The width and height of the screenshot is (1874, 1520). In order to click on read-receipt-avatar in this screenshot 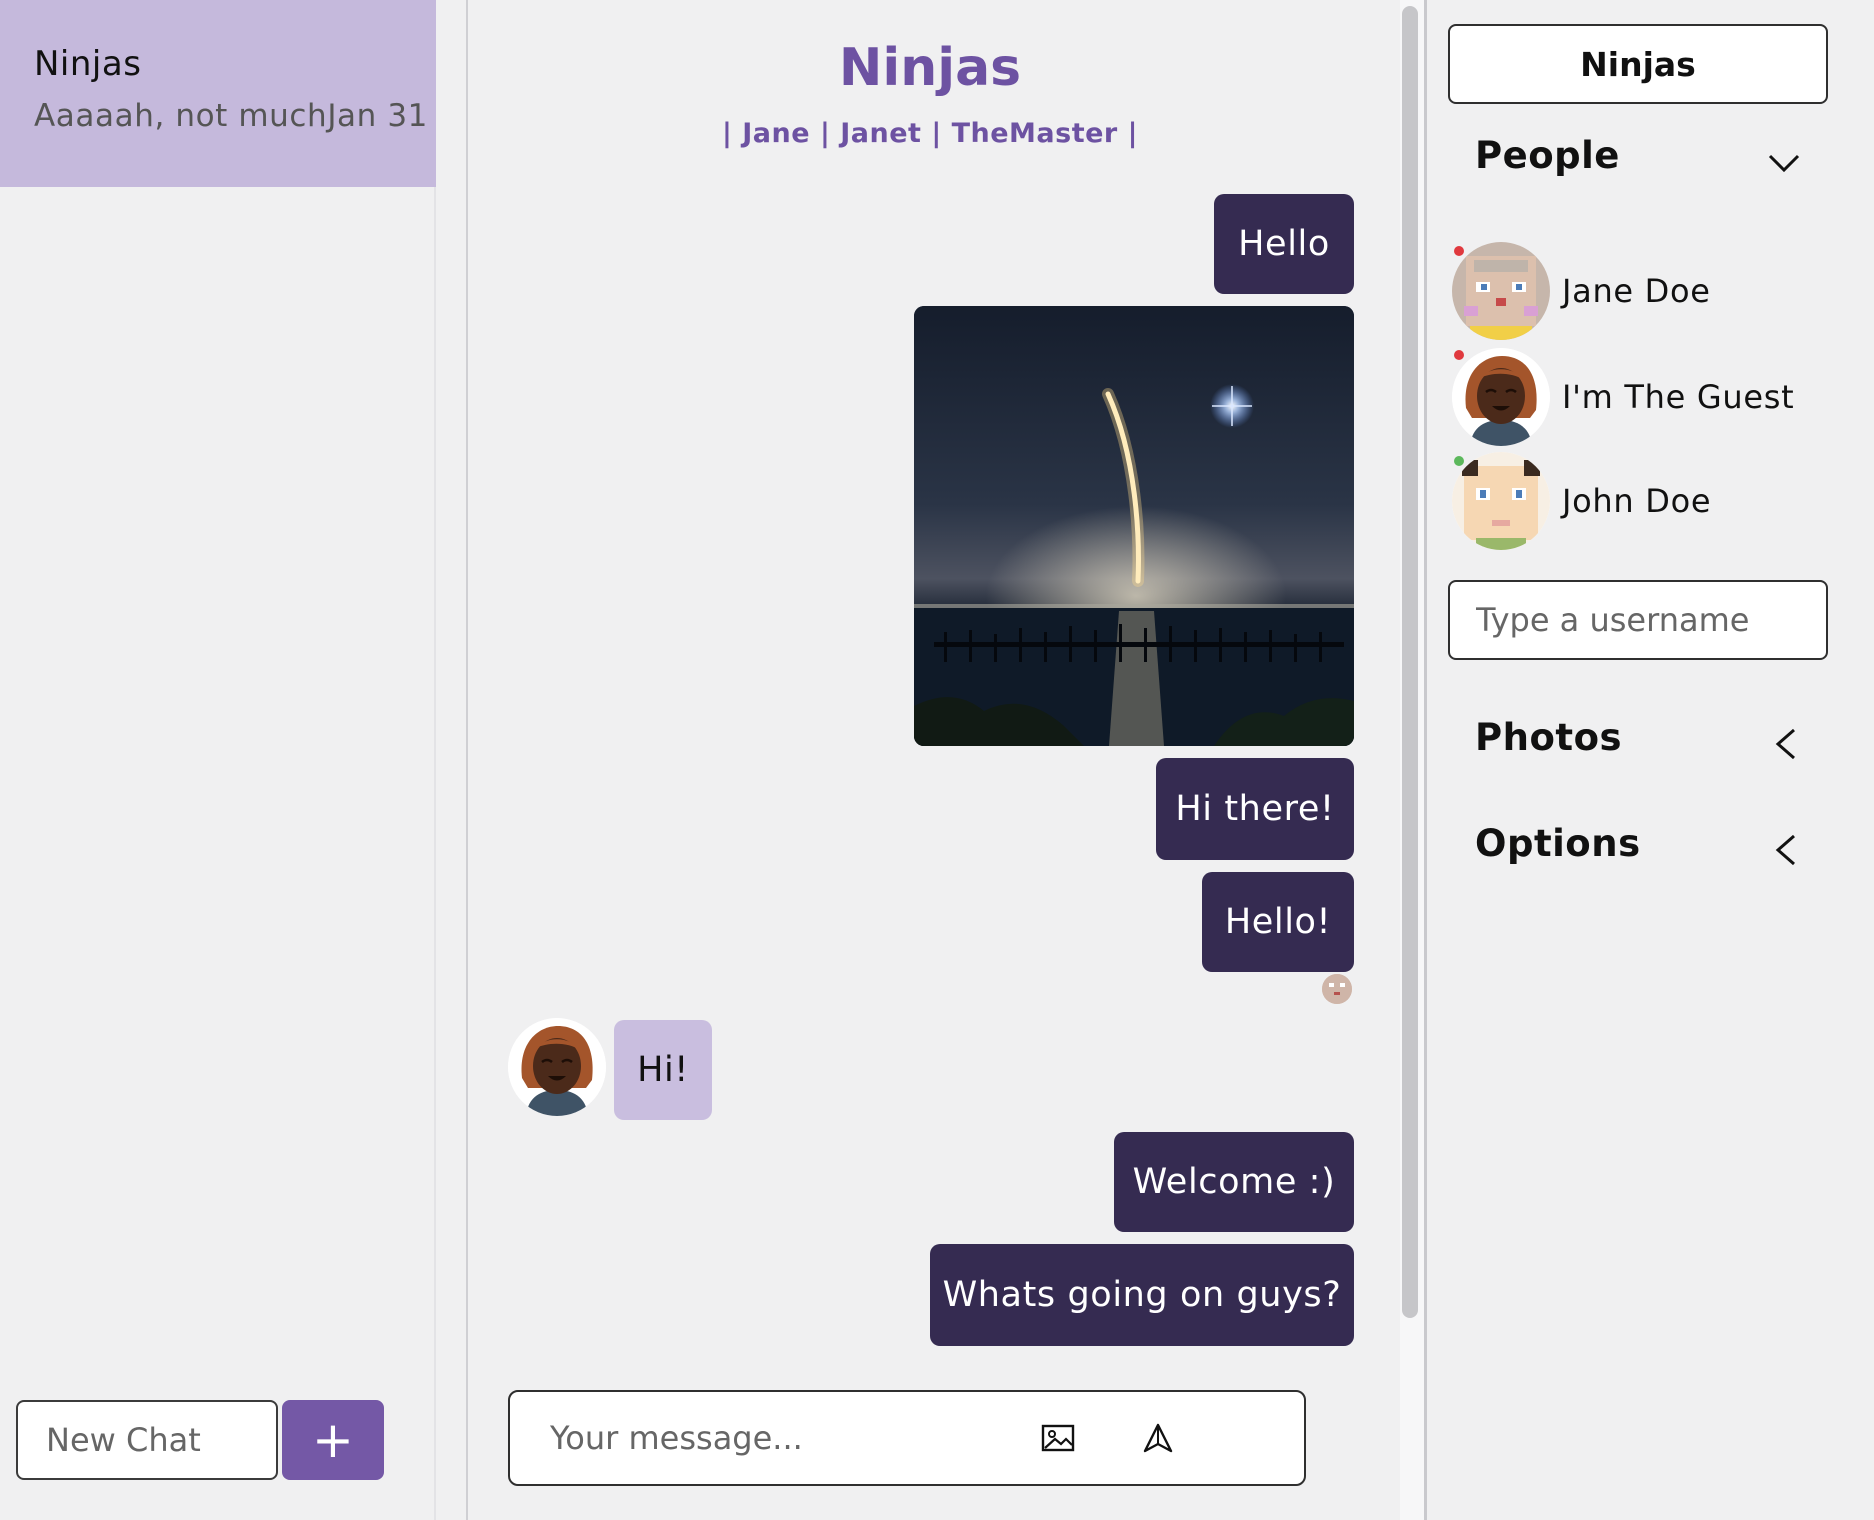, I will do `click(1337, 989)`.